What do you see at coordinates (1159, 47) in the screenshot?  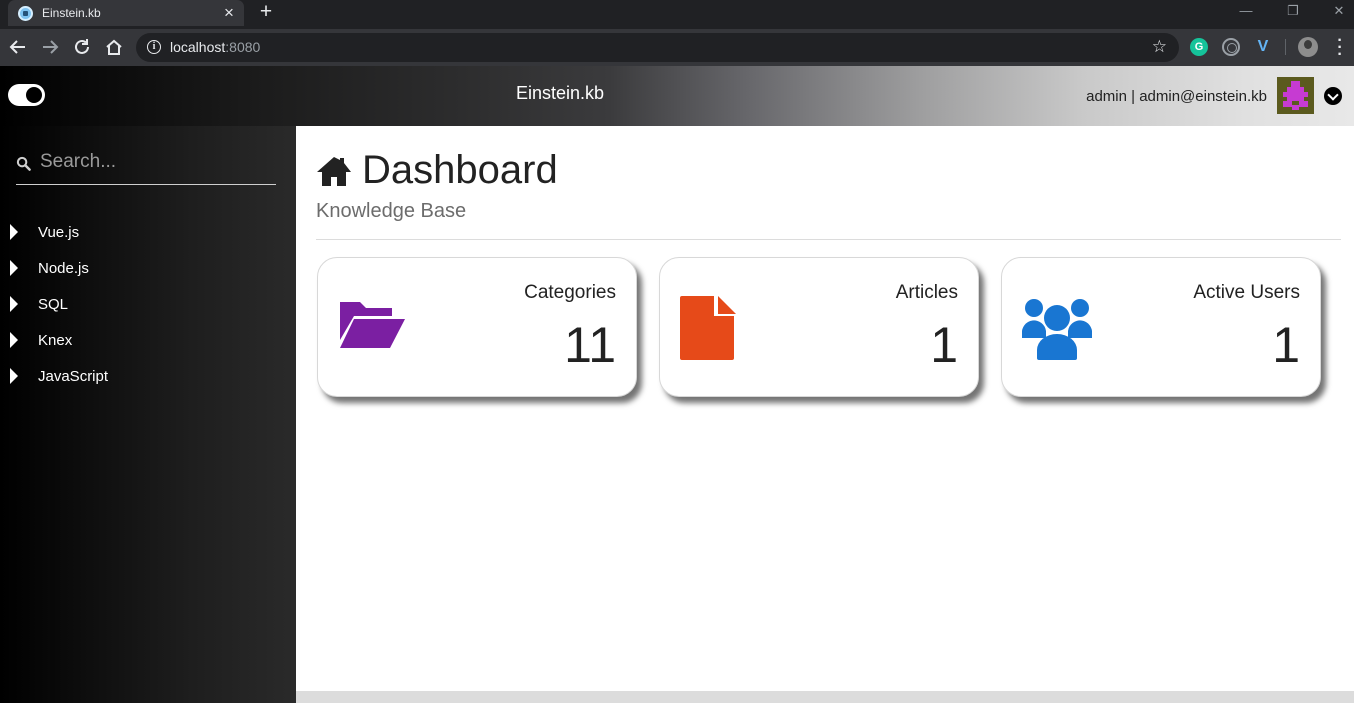 I see `bookmark-star-icon: ☆` at bounding box center [1159, 47].